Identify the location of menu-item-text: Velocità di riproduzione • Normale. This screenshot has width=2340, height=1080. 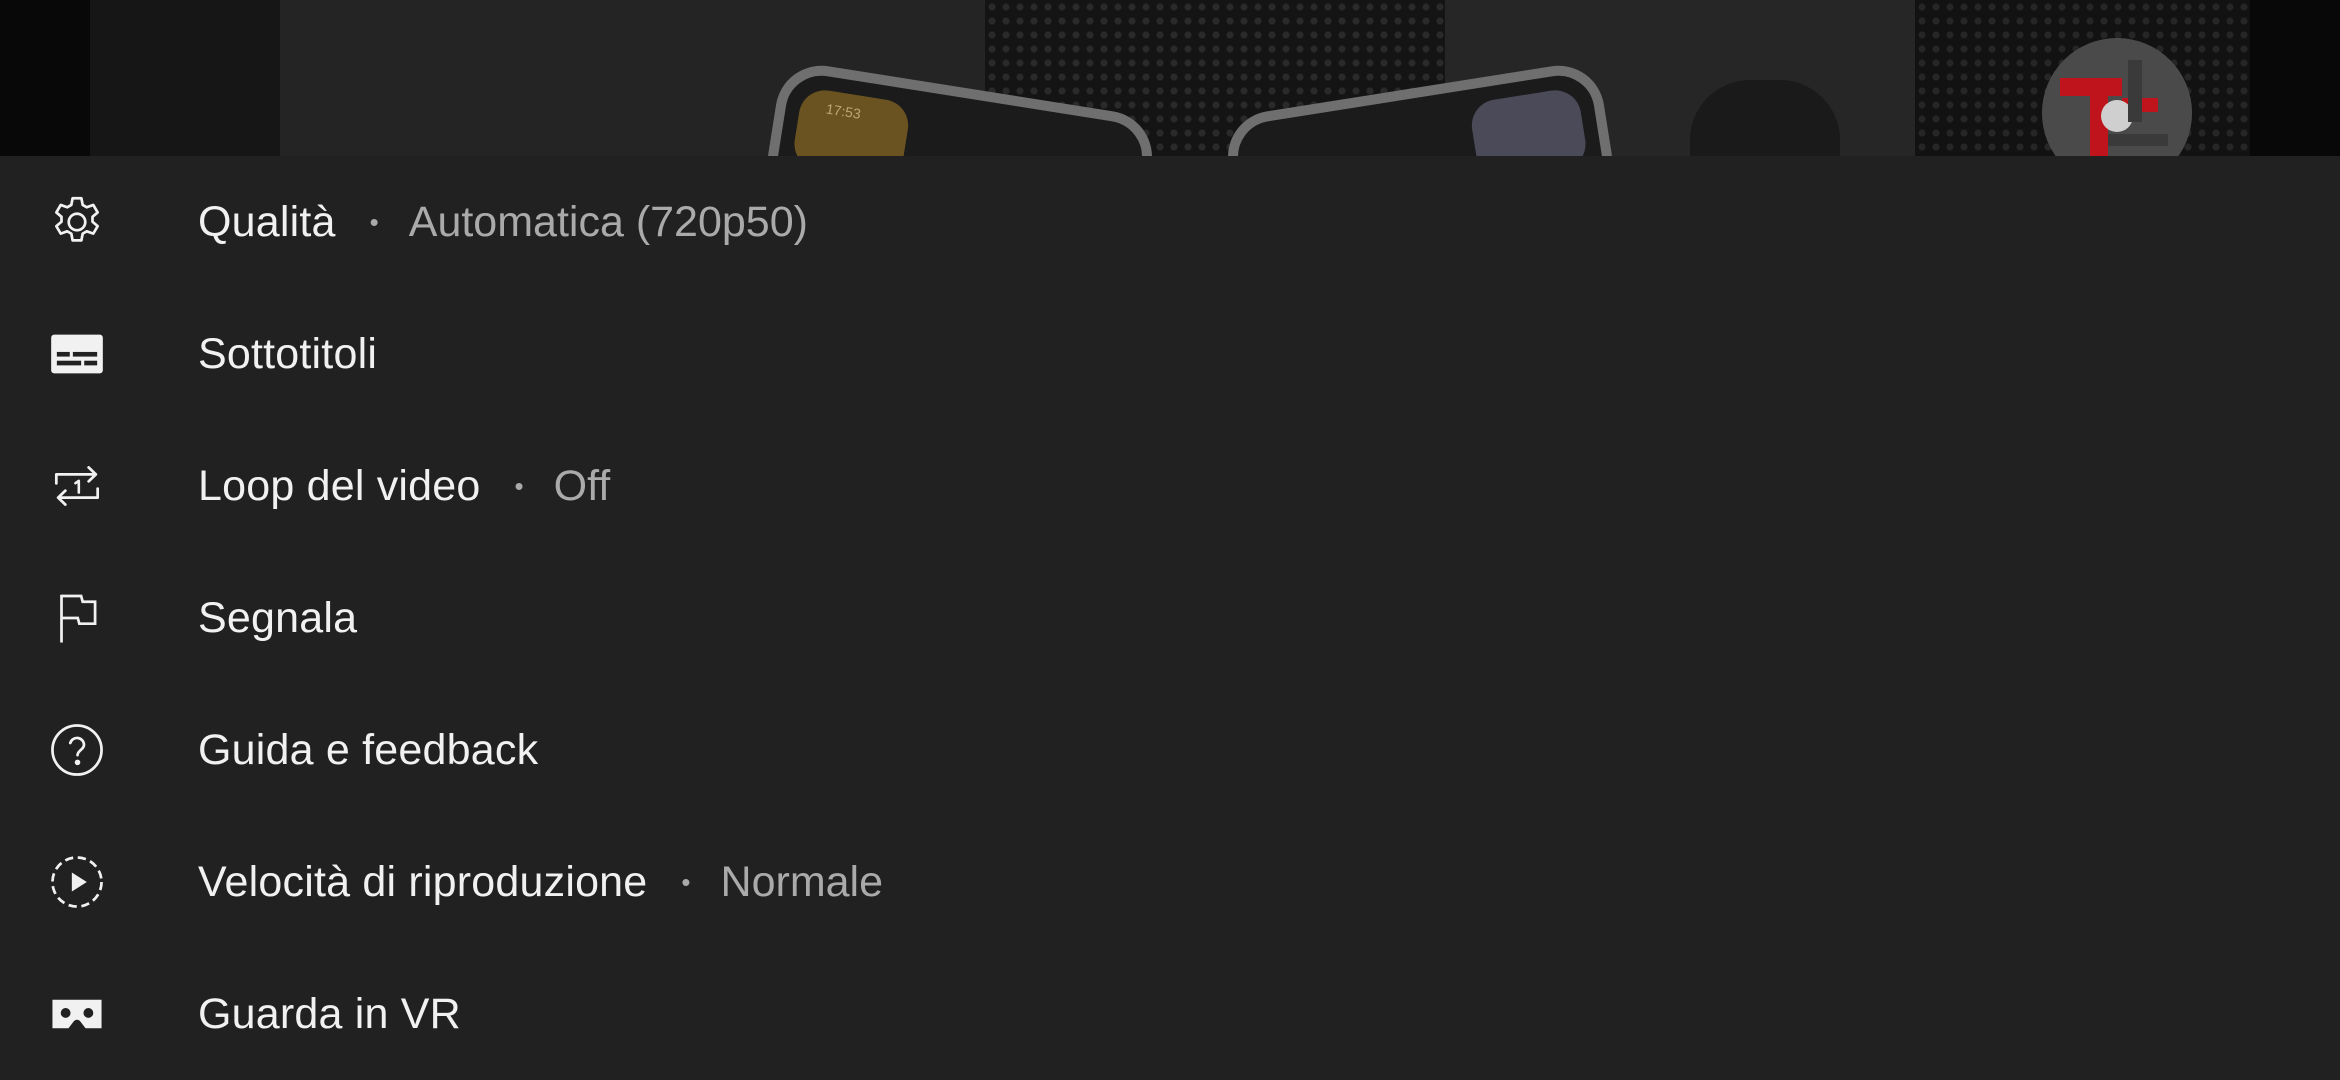
(540, 882).